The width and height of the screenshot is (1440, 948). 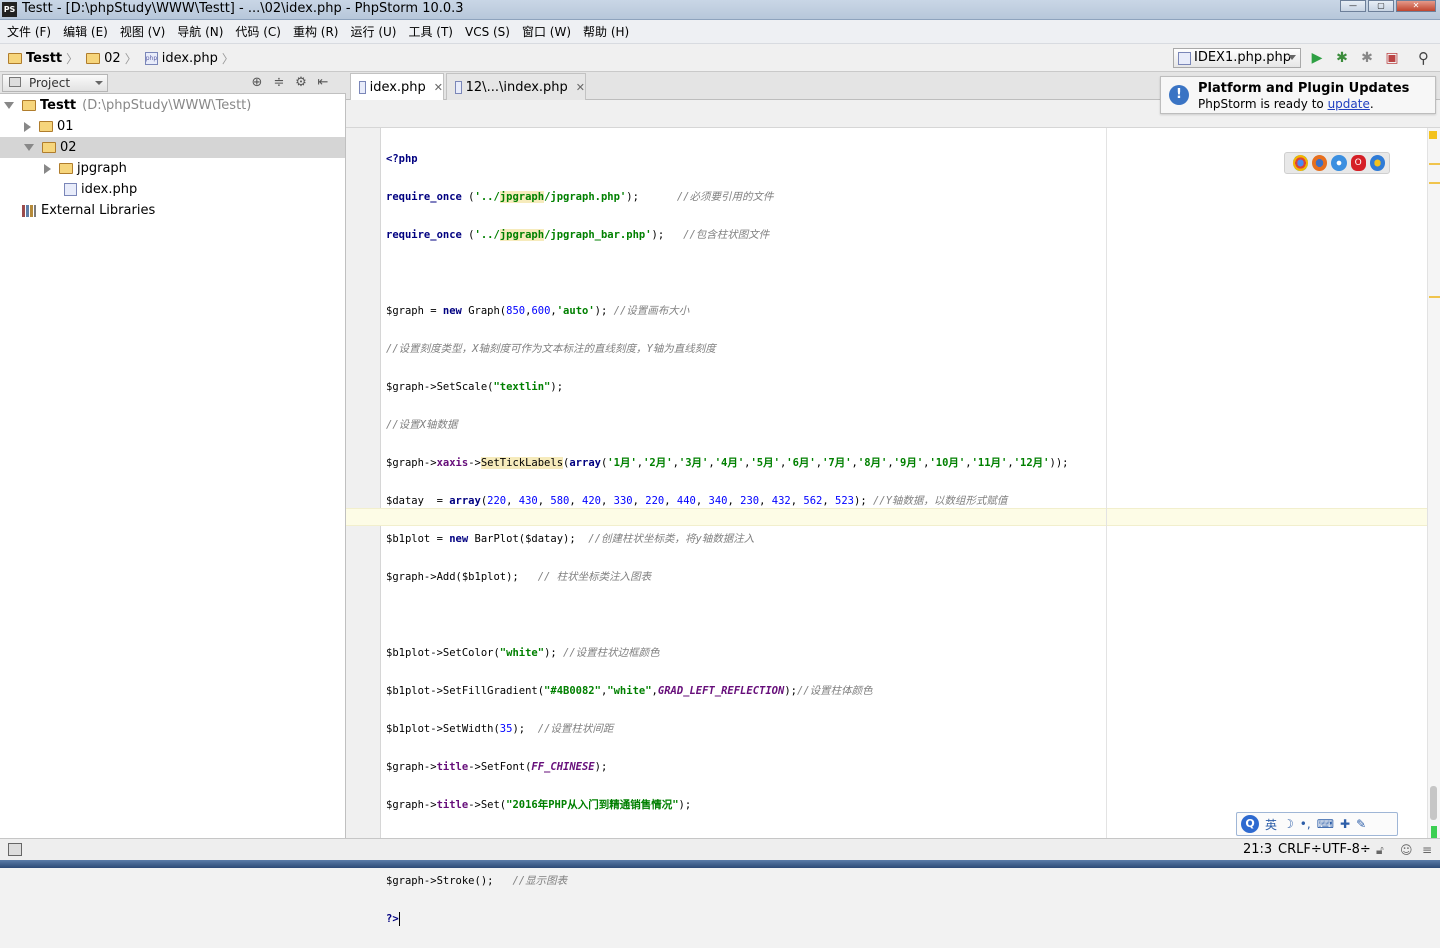 I want to click on project-panel-tools: ⊕ ≑ ⚙ ⇤, so click(x=290, y=82).